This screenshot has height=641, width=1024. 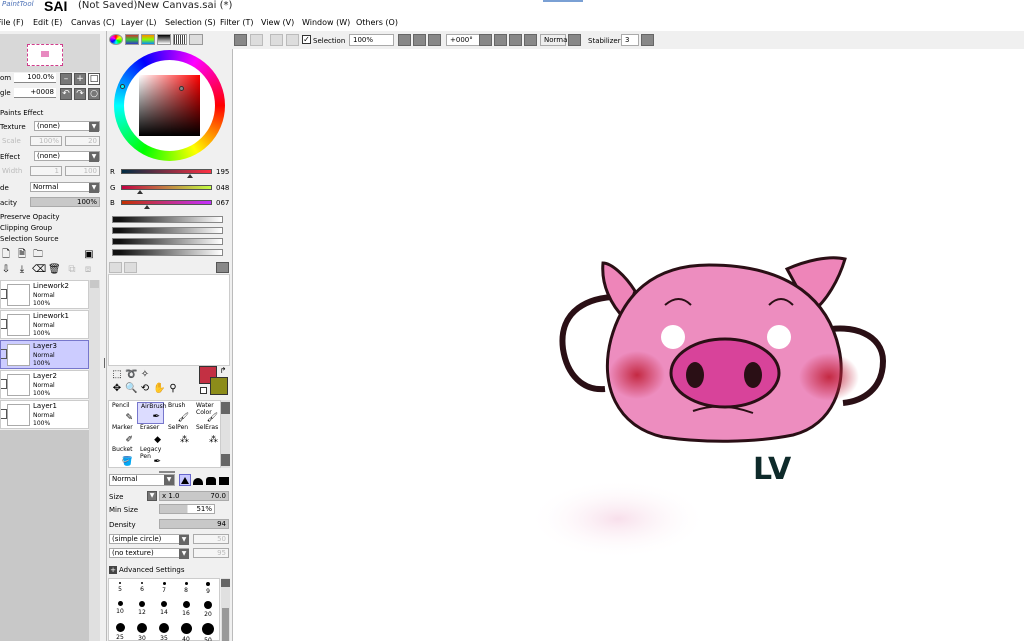 What do you see at coordinates (222, 203) in the screenshot?
I see `blue-value: 067` at bounding box center [222, 203].